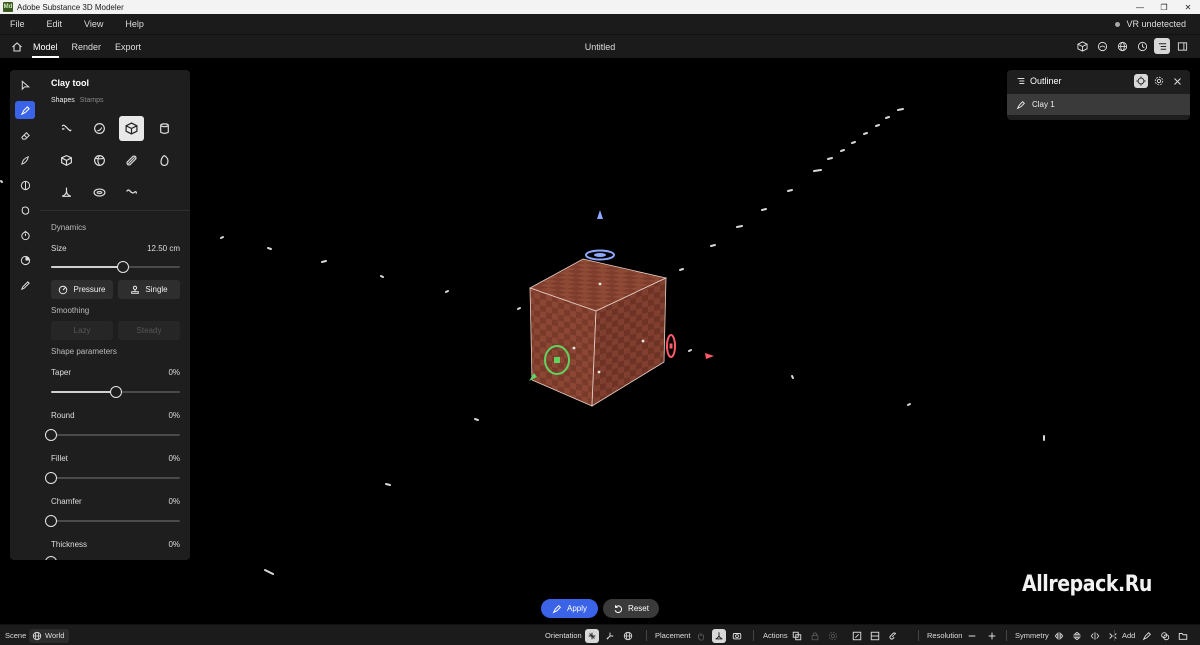 This screenshot has height=645, width=1200. What do you see at coordinates (592, 635) in the screenshot?
I see `orientation-local-button` at bounding box center [592, 635].